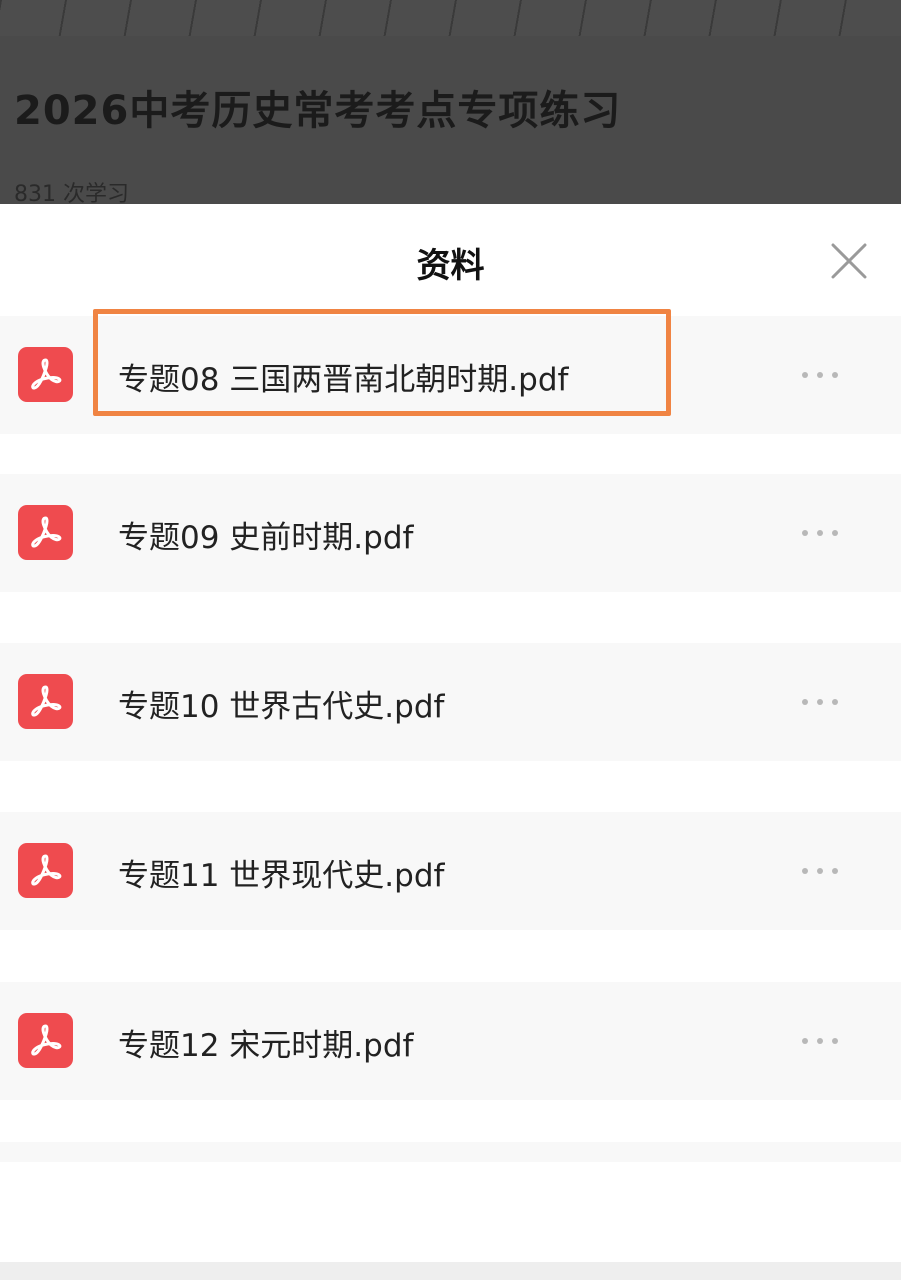 The image size is (901, 1280). What do you see at coordinates (450, 266) in the screenshot?
I see `sheet-title: 资料` at bounding box center [450, 266].